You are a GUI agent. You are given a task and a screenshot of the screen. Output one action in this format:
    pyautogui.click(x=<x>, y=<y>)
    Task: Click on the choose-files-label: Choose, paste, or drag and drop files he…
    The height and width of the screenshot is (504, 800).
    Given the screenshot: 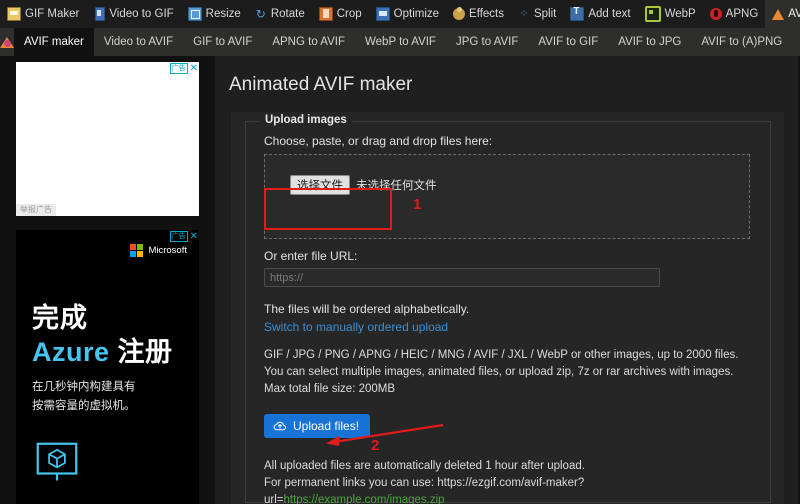 What is the action you would take?
    pyautogui.click(x=378, y=141)
    